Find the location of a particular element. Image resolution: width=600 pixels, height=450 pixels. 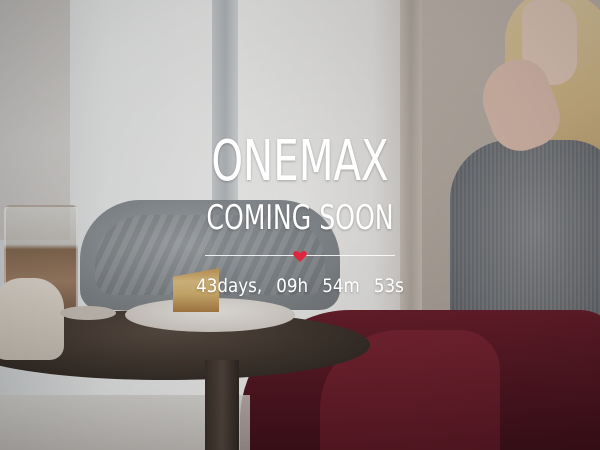

countdown-days: 43 days, is located at coordinates (229, 286).